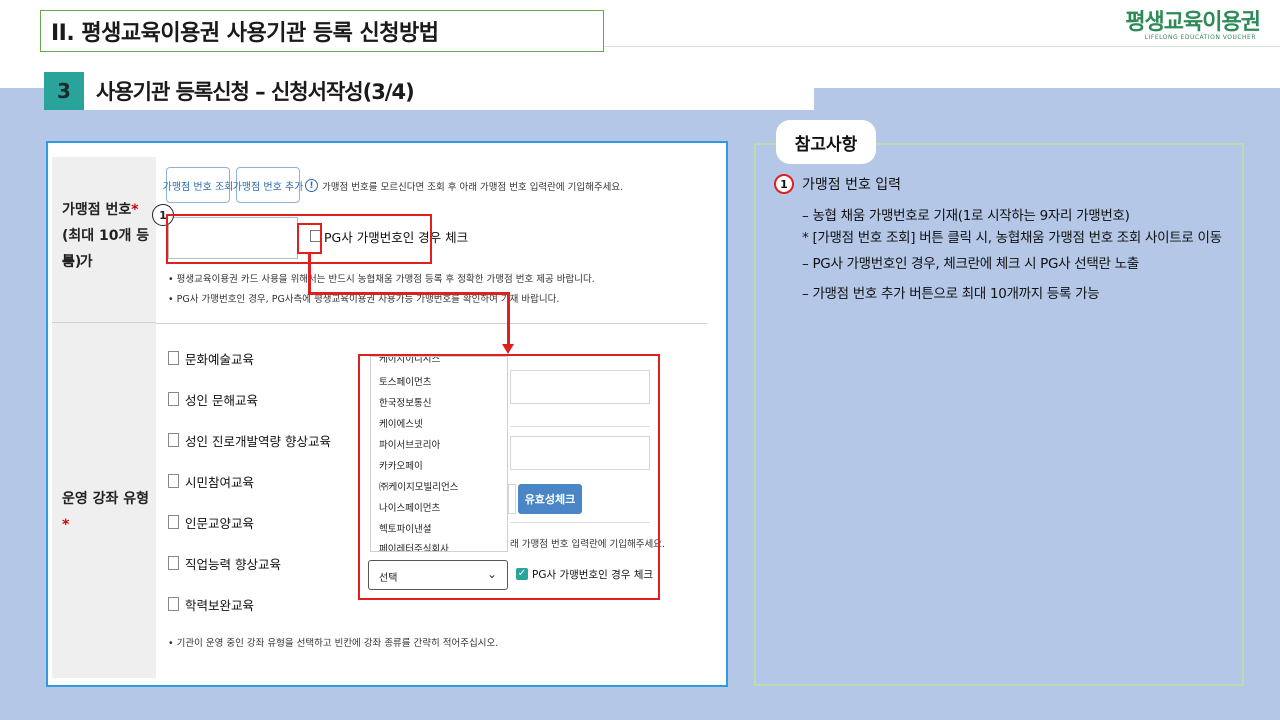 The width and height of the screenshot is (1280, 720). I want to click on course-option: 학력보완교육, so click(211, 604).